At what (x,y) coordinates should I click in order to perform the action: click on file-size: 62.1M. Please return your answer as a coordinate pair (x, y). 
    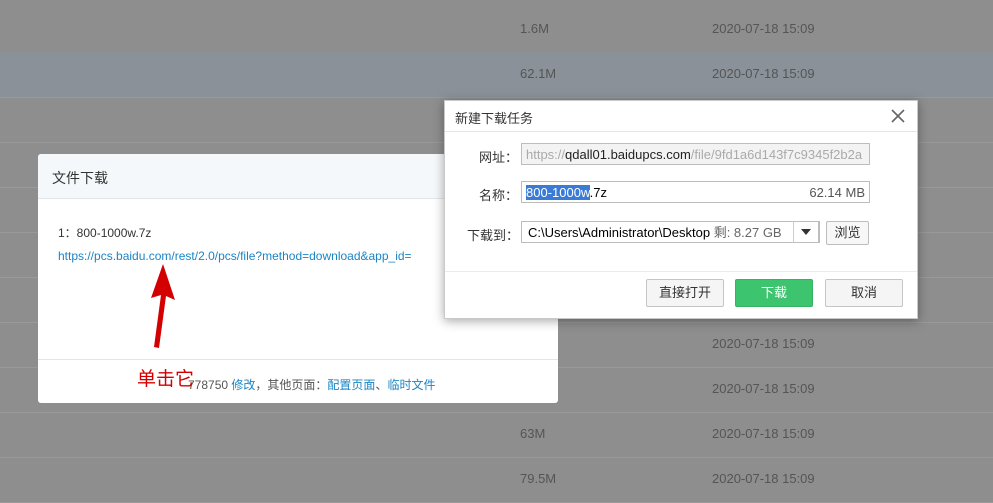
    Looking at the image, I should click on (538, 73).